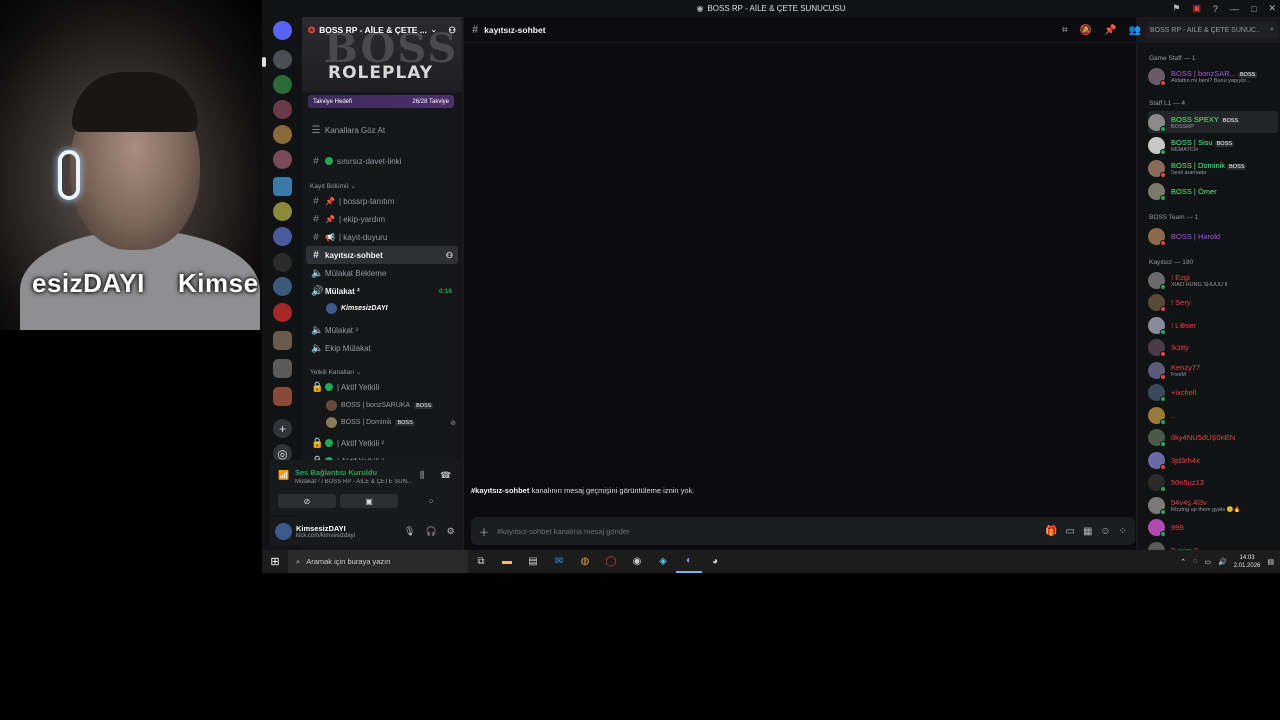 This screenshot has height=720, width=1280. What do you see at coordinates (559, 561) in the screenshot?
I see `mail-icon: ✉` at bounding box center [559, 561].